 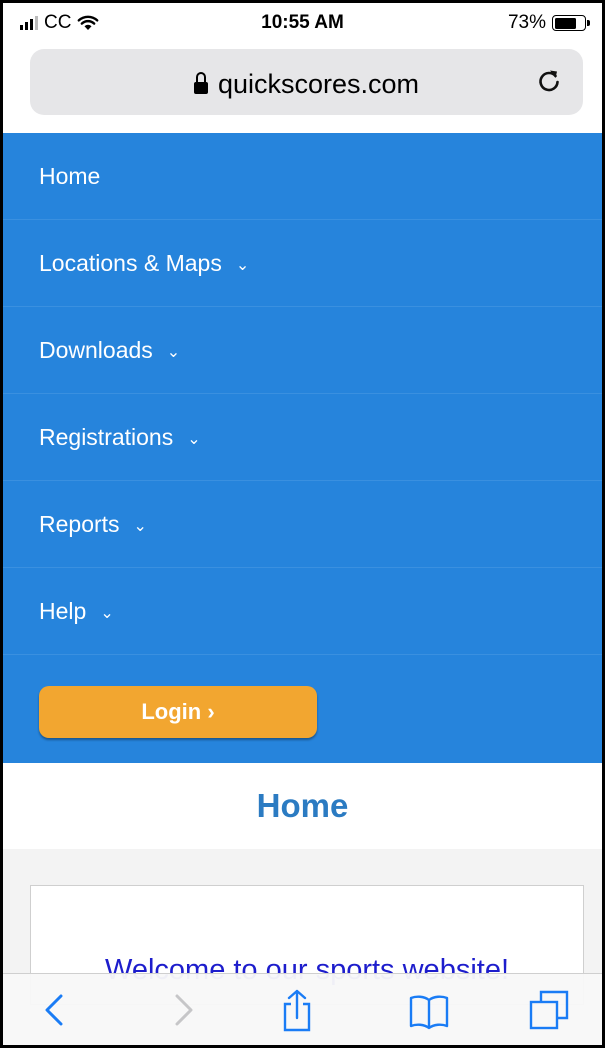 I want to click on back-icon, so click(x=57, y=1010).